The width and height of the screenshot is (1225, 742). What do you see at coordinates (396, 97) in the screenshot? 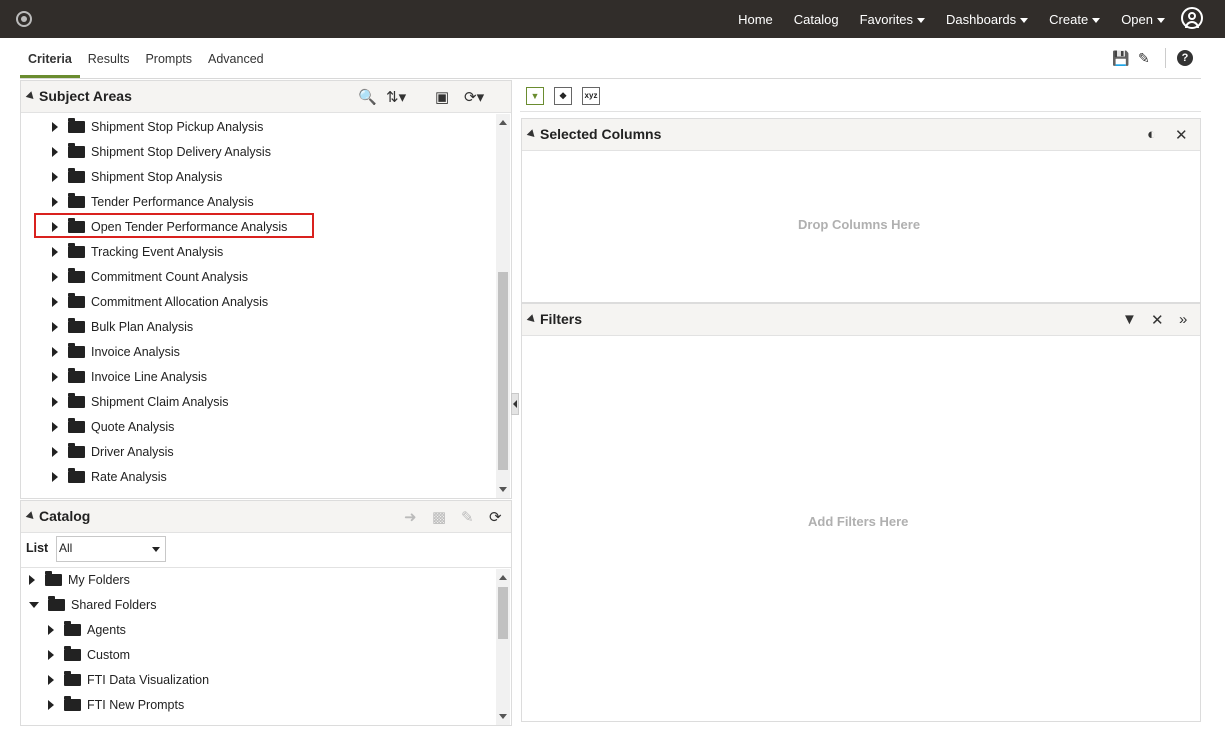
I see `sort-icon: ⇅▾` at bounding box center [396, 97].